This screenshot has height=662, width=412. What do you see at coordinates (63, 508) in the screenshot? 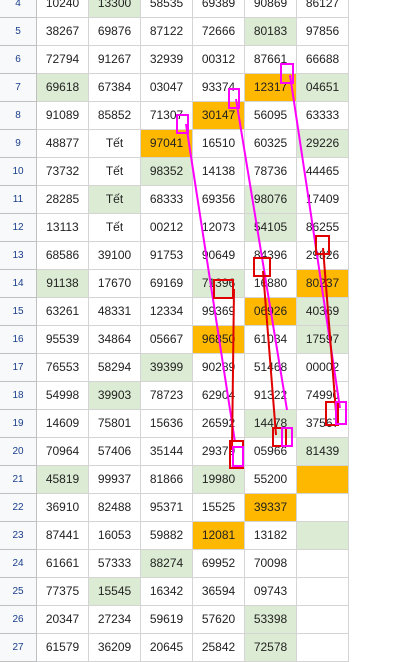
I see `table-cell: 36910` at bounding box center [63, 508].